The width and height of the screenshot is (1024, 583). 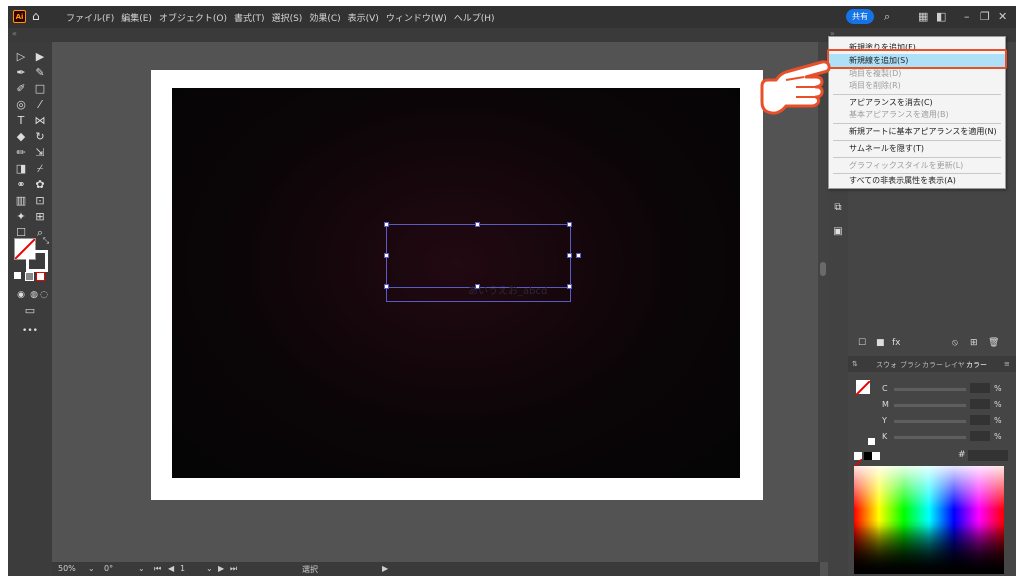 What do you see at coordinates (14, 33) in the screenshot?
I see `collapse-left-icon: «` at bounding box center [14, 33].